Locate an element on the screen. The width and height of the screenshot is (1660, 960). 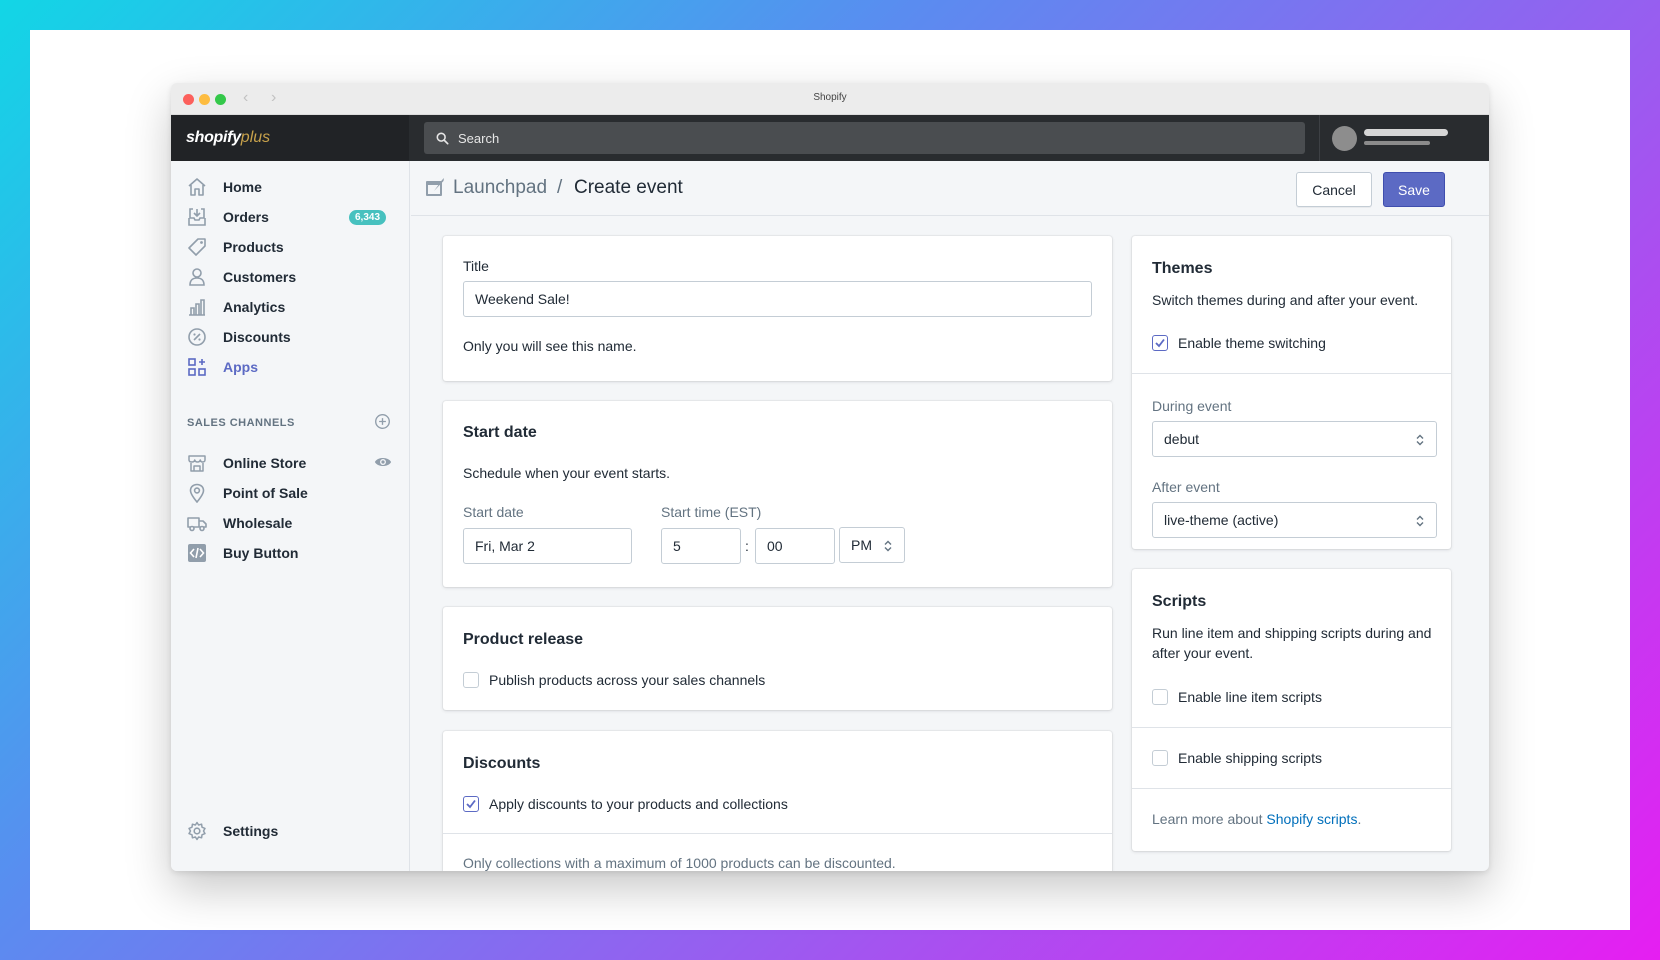
sidebar-item-label: Point of Sale is located at coordinates (265, 493).